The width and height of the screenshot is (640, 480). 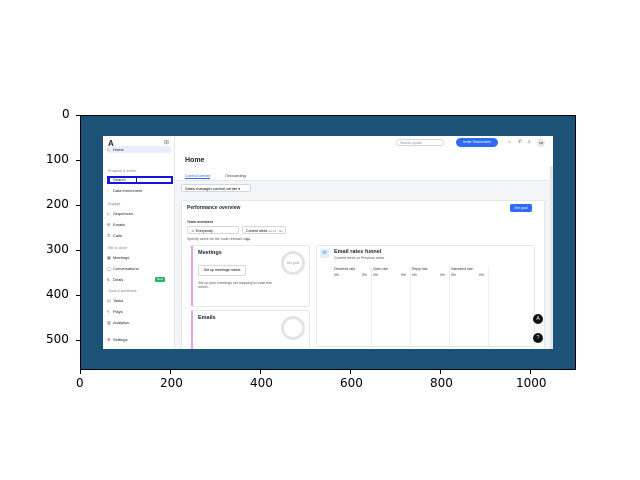 I want to click on funnel-metric-reply: Reply rate 0% 0%, so click(x=431, y=306).